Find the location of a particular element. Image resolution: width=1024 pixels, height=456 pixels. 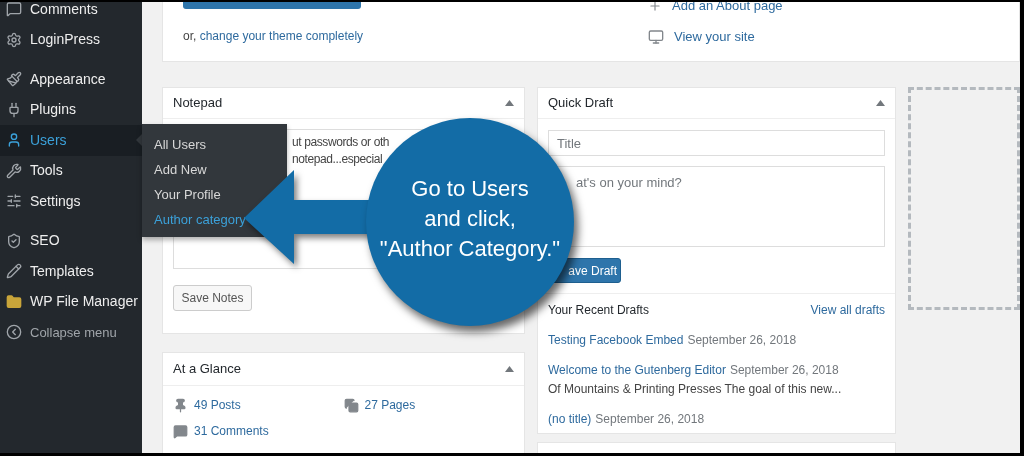

callout-text: and click, is located at coordinates (470, 219).